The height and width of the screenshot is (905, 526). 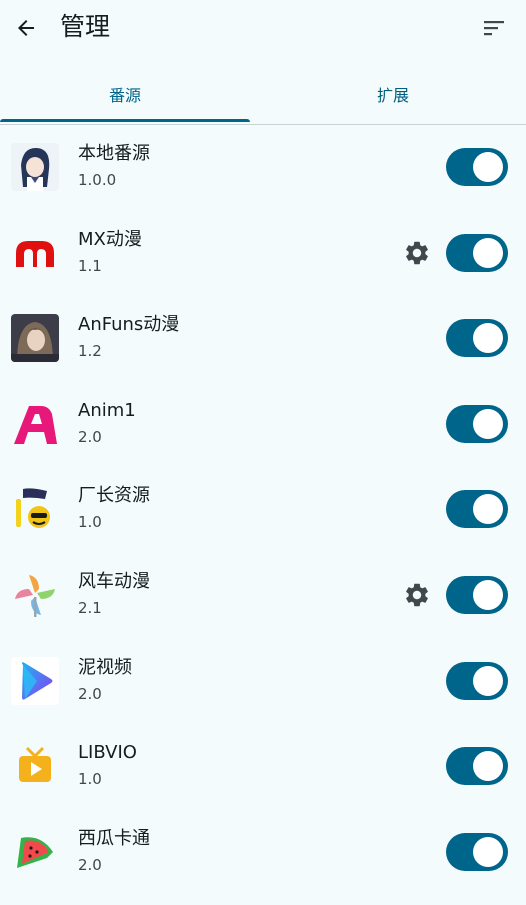 I want to click on play-triangle-icon, so click(x=35, y=680).